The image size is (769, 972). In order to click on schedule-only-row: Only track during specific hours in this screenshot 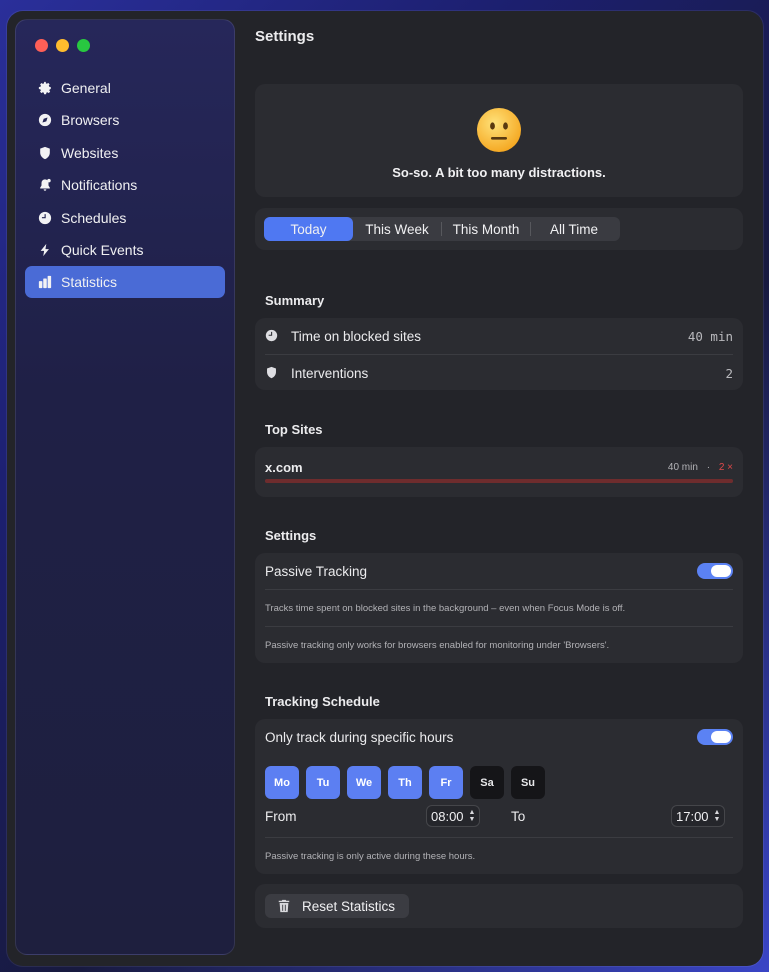, I will do `click(499, 737)`.